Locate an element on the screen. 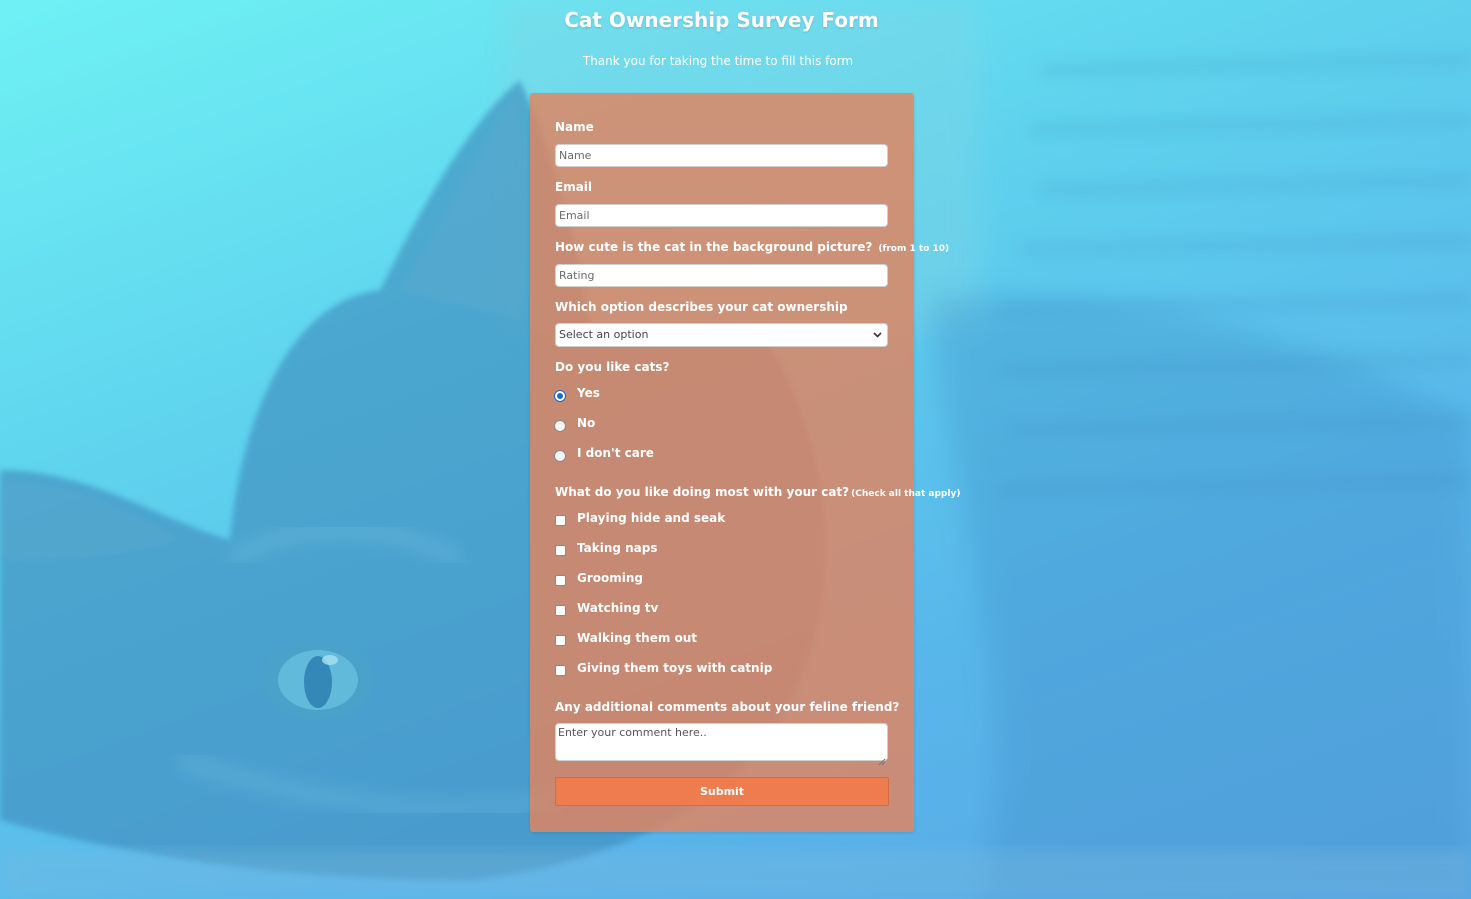 Image resolution: width=1471 pixels, height=899 pixels. rating-hint: (from 1 to 10) is located at coordinates (914, 249).